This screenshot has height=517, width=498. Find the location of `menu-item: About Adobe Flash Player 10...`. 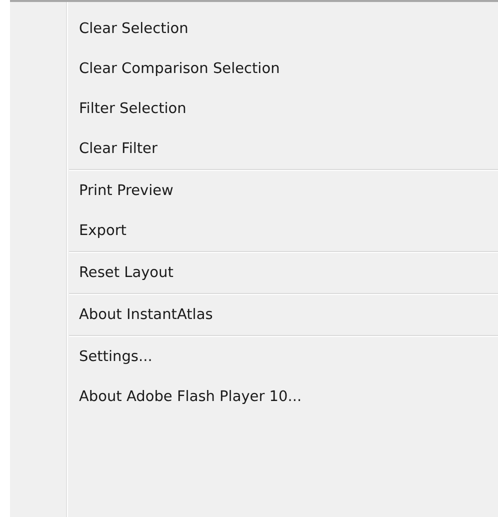

menu-item: About Adobe Flash Player 10... is located at coordinates (190, 397).